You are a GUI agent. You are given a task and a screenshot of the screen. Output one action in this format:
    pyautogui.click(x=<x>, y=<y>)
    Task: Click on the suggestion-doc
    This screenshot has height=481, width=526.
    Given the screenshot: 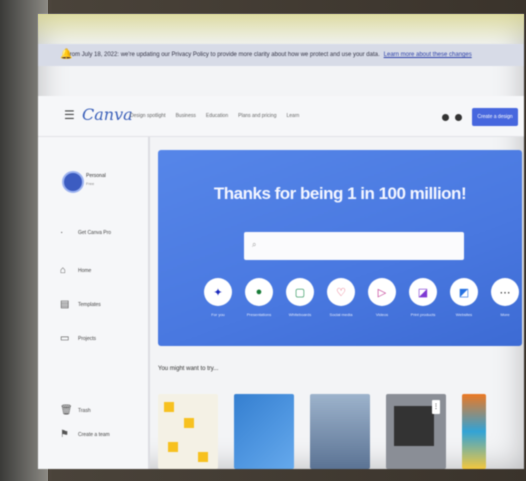 What is the action you would take?
    pyautogui.click(x=188, y=431)
    